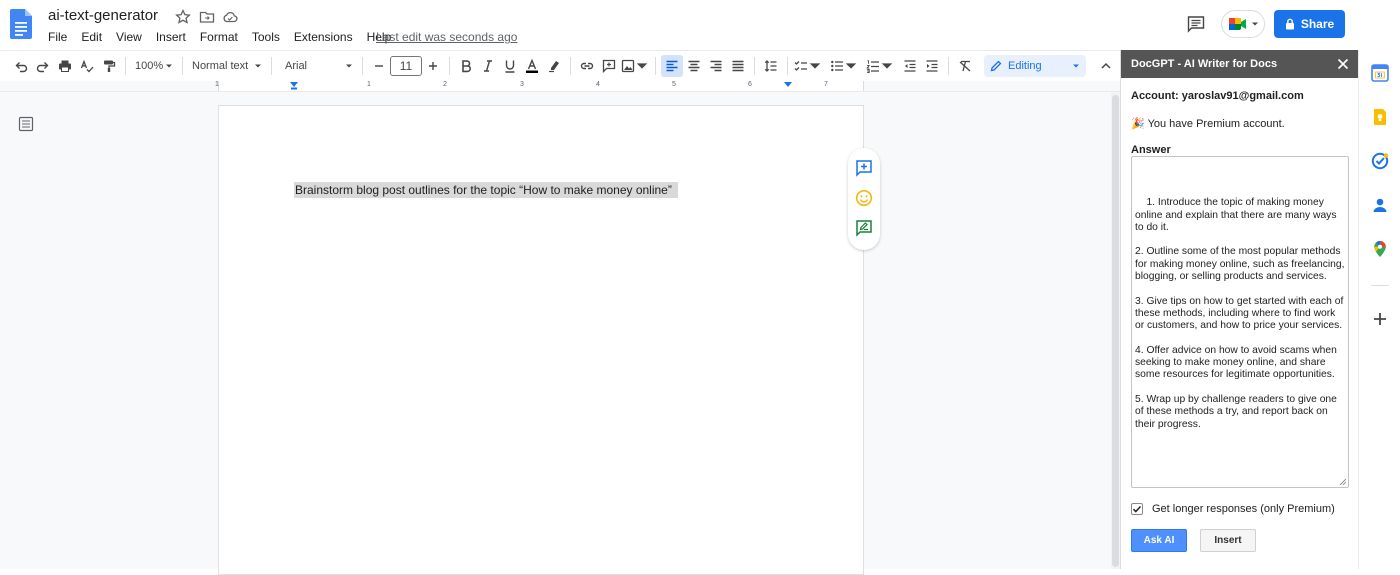  Describe the element at coordinates (1035, 66) in the screenshot. I see `editing-mode-select: Editing` at that location.